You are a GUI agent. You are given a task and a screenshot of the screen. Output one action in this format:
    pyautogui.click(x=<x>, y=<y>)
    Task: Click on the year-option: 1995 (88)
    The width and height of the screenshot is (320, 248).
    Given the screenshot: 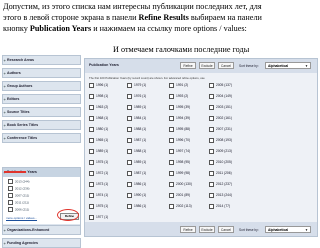 What is the action you would take?
    pyautogui.click(x=191, y=129)
    